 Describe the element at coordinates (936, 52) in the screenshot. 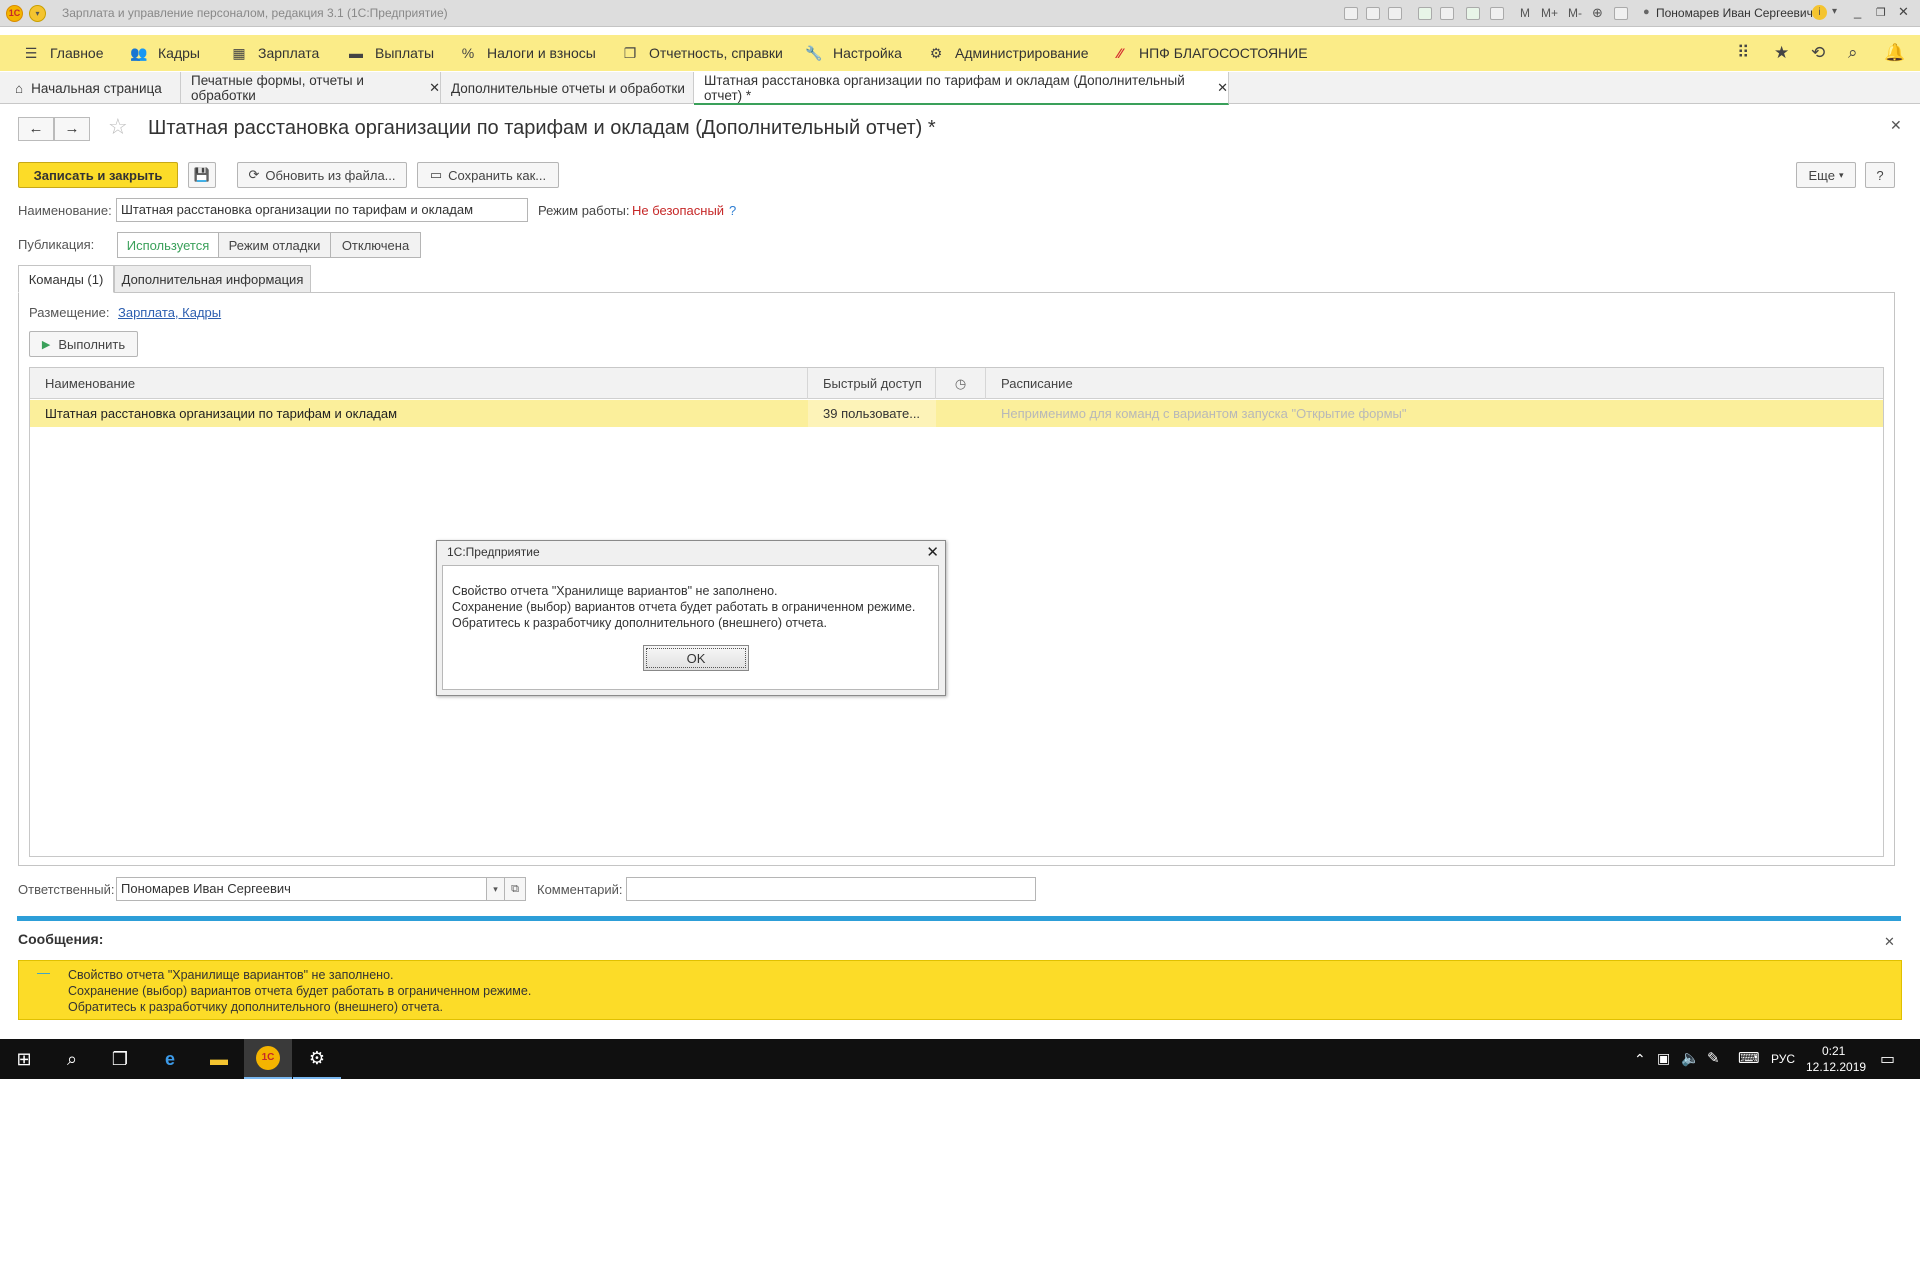

I see `gear-icon: ⚙` at that location.